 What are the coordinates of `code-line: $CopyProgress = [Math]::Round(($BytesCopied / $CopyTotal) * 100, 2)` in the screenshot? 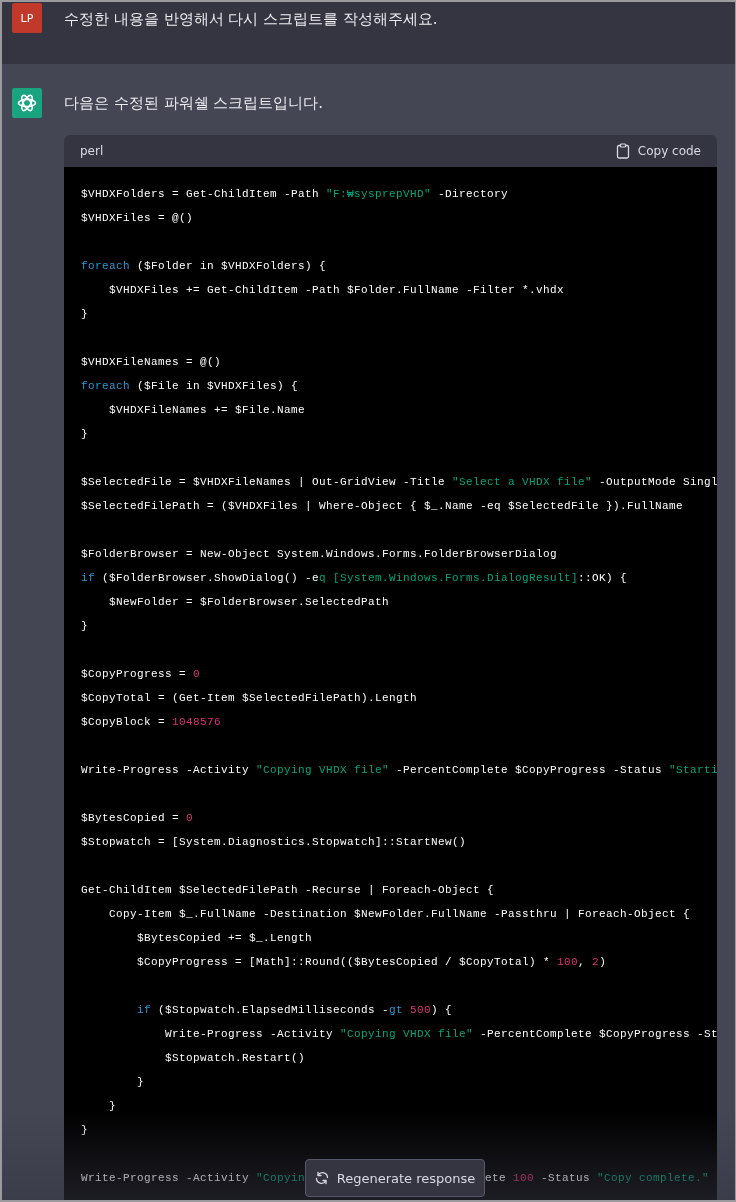 It's located at (371, 962).